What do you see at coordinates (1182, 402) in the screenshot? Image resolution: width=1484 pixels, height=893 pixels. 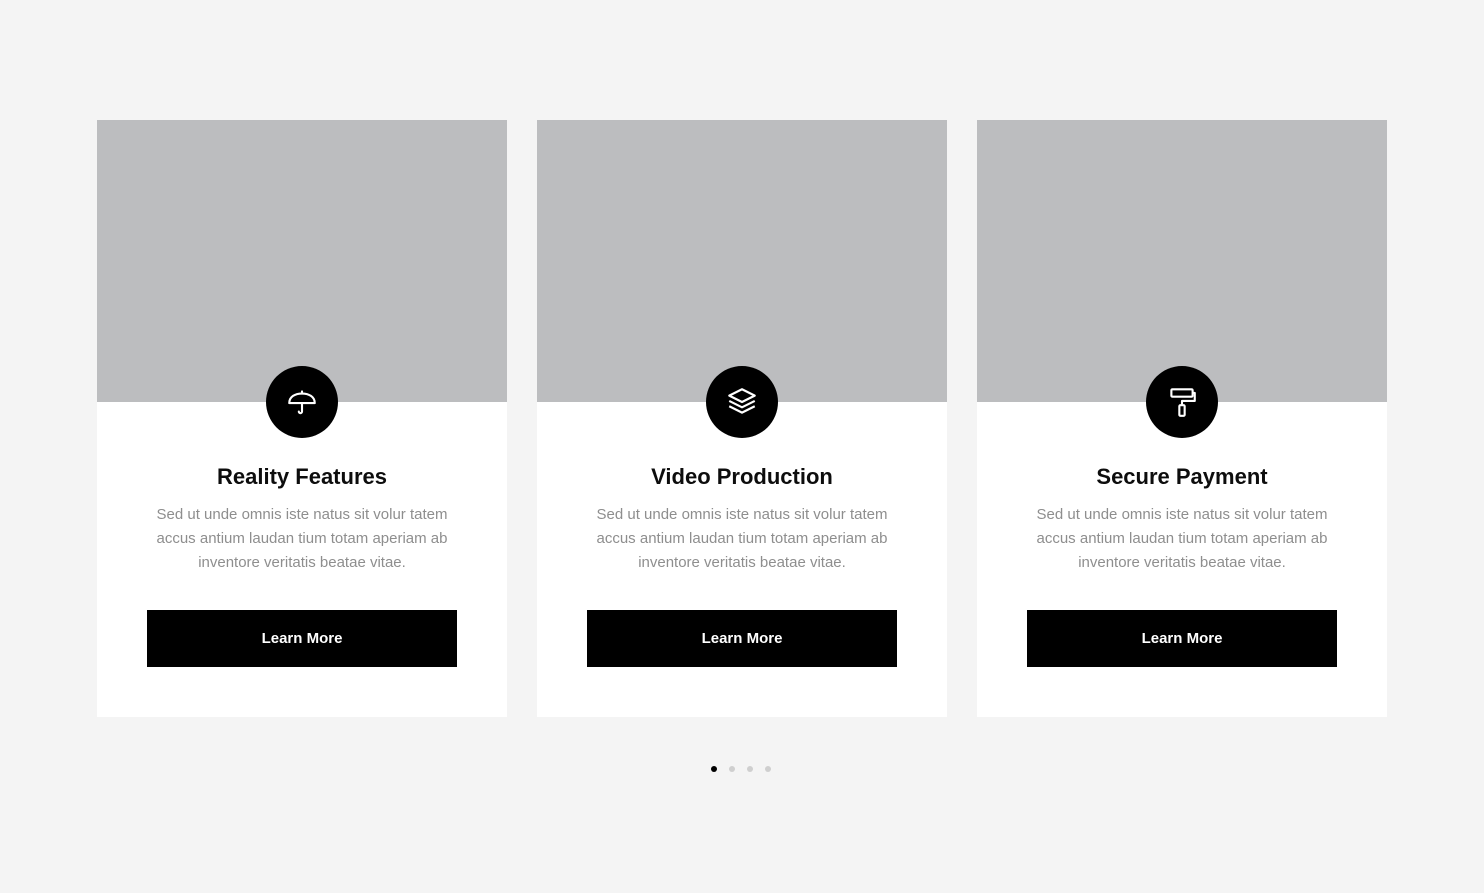 I see `paint-roller-icon` at bounding box center [1182, 402].